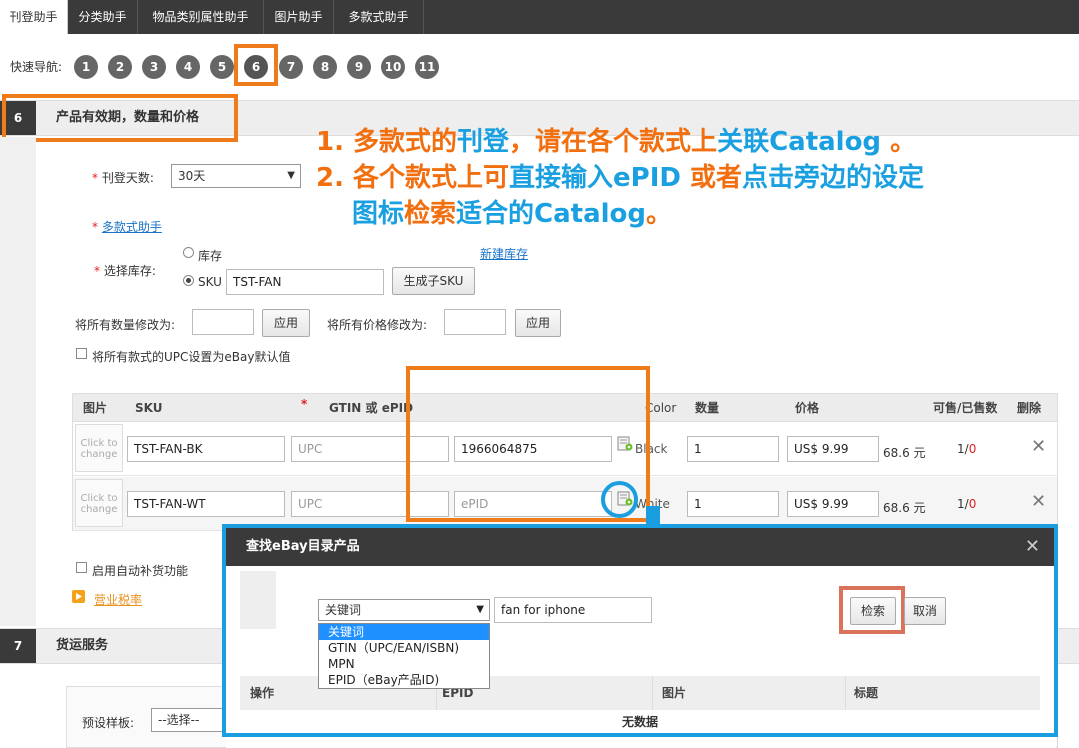 The image size is (1079, 748). Describe the element at coordinates (427, 67) in the screenshot. I see `quick-nav-11: 11` at that location.